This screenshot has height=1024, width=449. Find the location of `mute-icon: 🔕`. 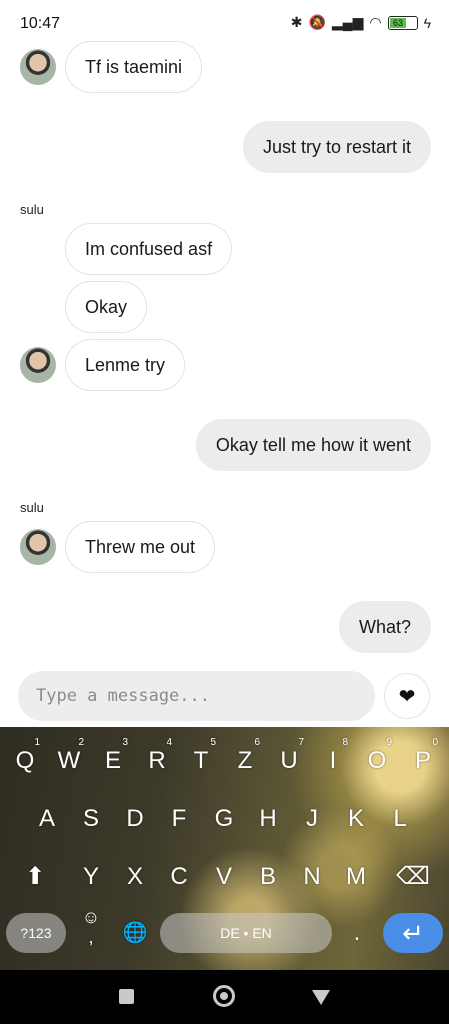

mute-icon: 🔕 is located at coordinates (317, 22).